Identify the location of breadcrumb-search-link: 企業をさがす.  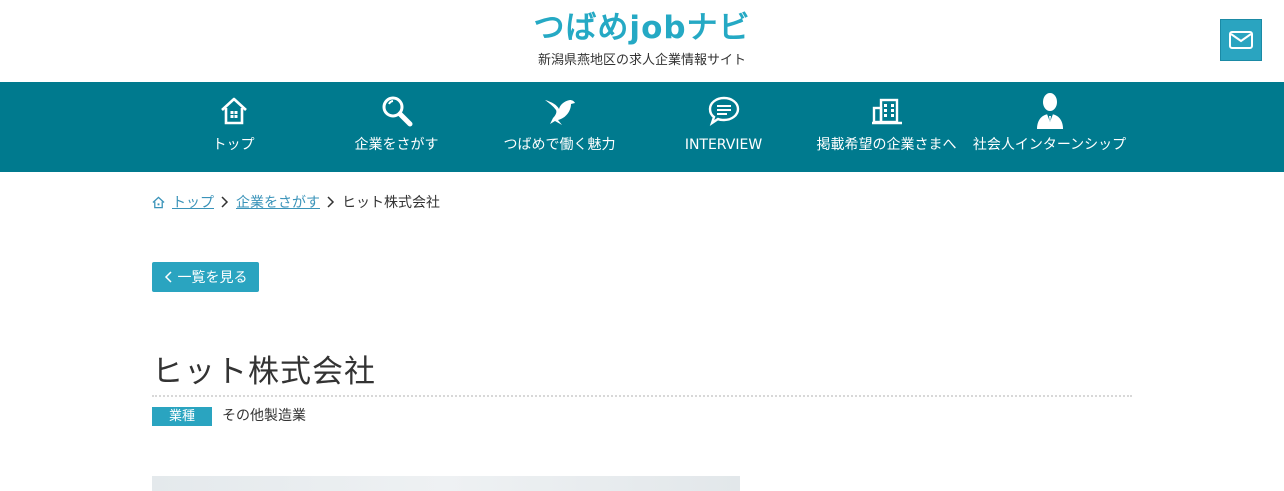
(278, 202).